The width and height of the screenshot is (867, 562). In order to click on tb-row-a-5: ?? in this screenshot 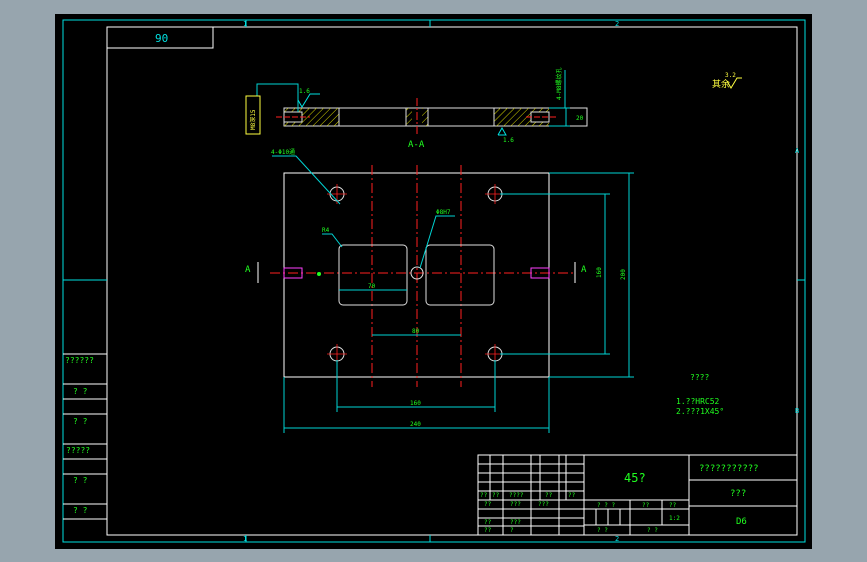, I will do `click(572, 495)`.